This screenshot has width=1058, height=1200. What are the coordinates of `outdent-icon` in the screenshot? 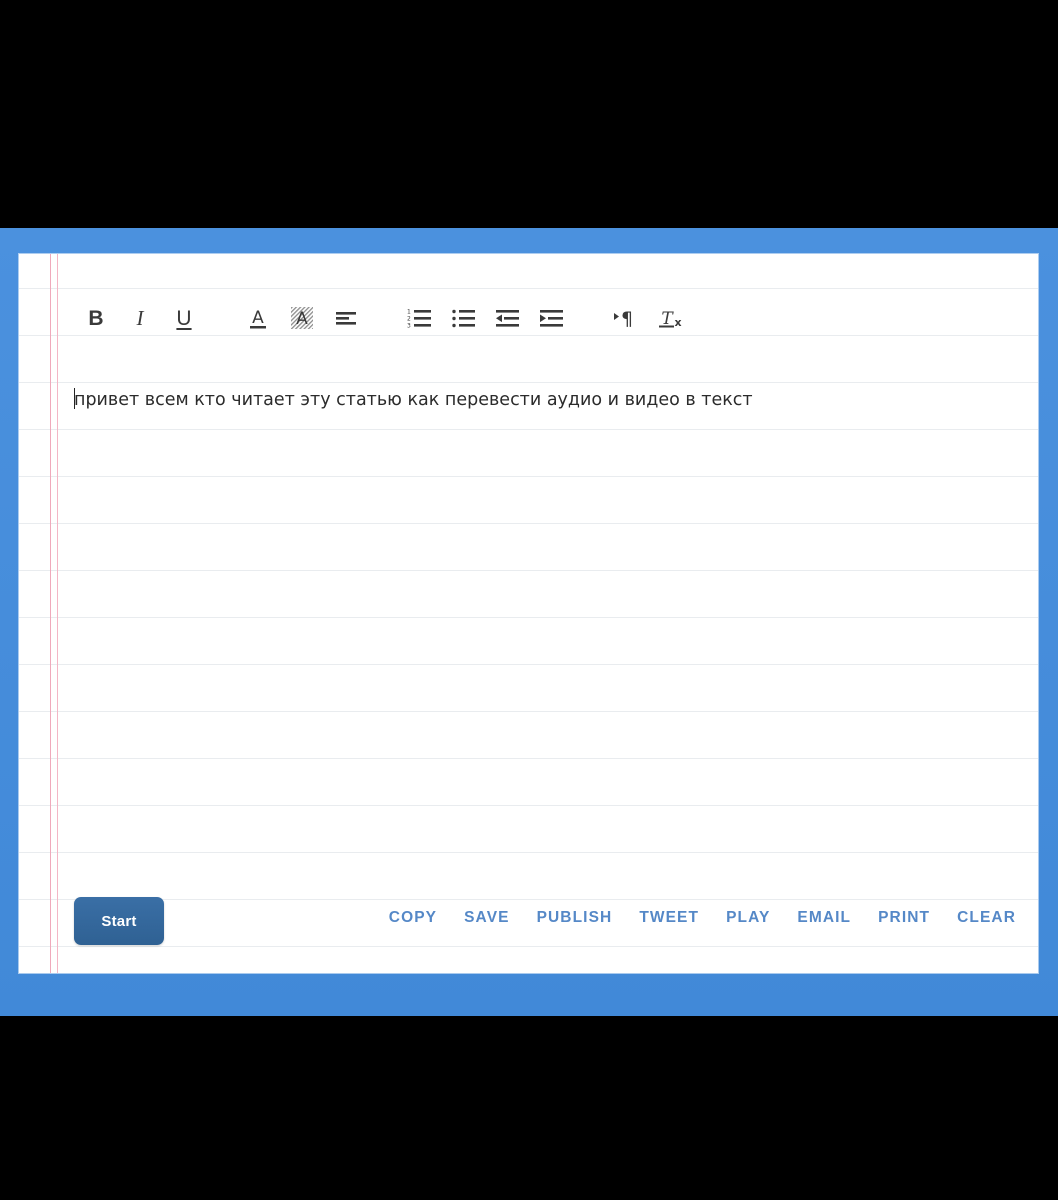 It's located at (508, 318).